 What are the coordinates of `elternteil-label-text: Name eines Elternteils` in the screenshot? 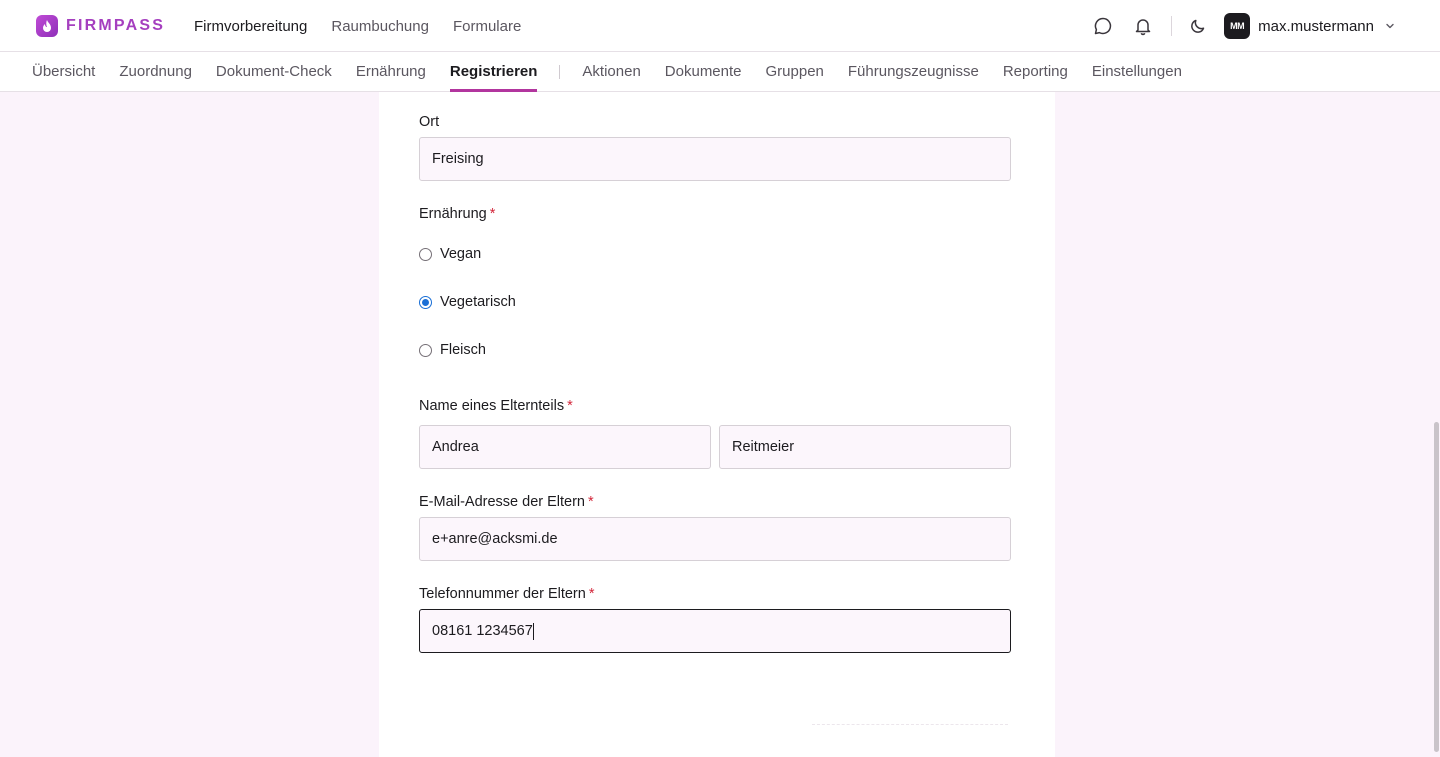 It's located at (492, 406).